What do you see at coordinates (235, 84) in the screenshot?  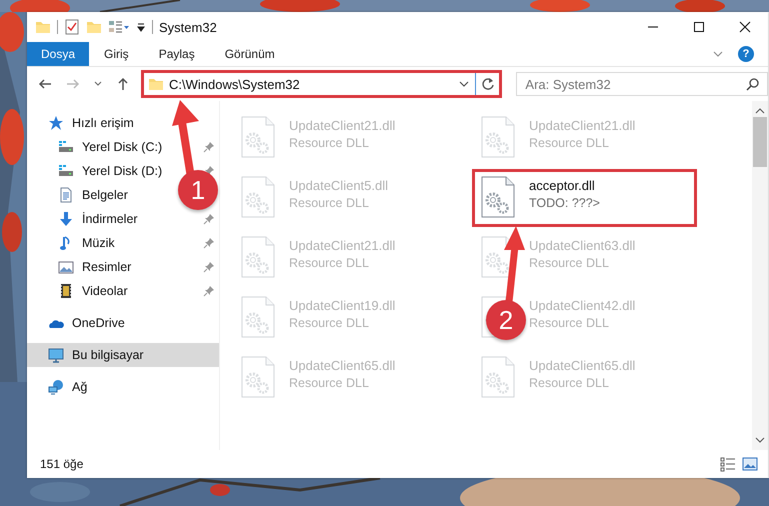 I see `address-path: C:\Windows\System32` at bounding box center [235, 84].